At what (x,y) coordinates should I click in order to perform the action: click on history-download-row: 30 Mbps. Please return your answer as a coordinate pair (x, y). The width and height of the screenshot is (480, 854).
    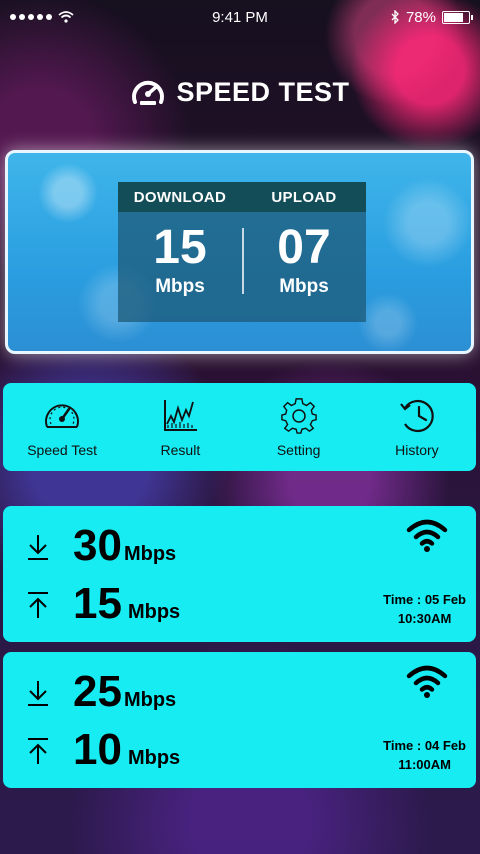
    Looking at the image, I should click on (100, 546).